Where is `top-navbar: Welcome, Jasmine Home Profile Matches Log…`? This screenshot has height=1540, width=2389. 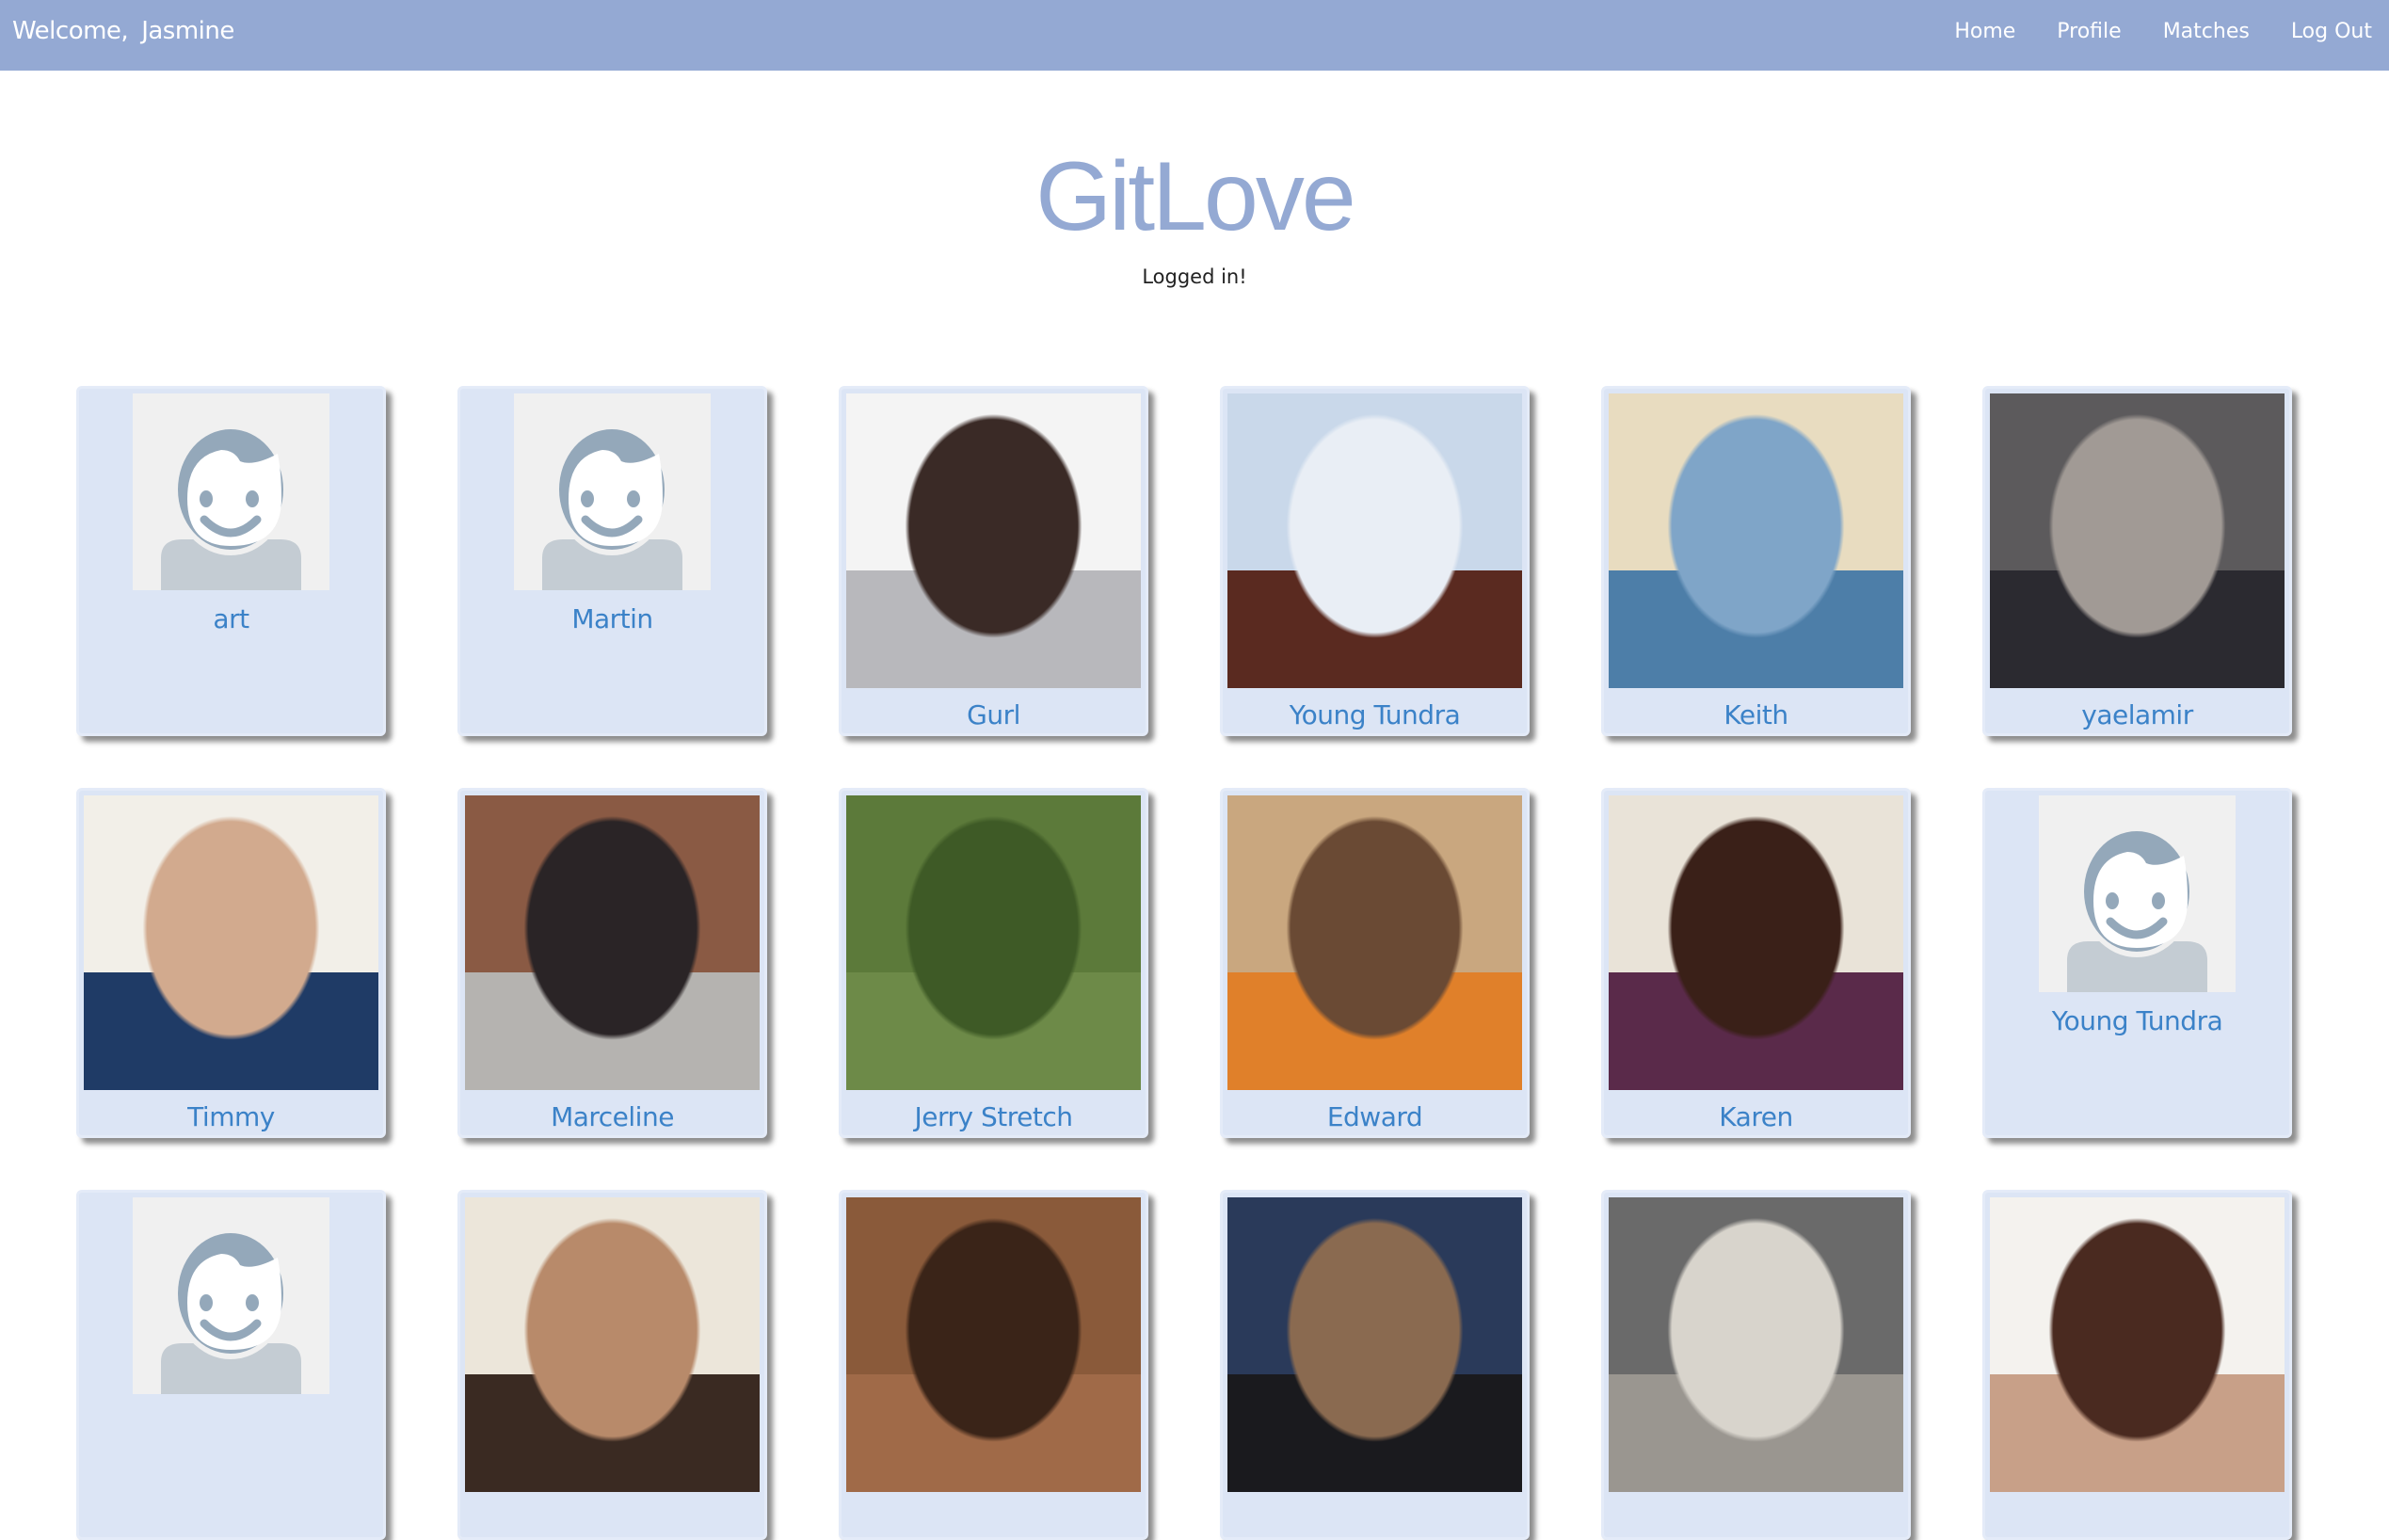 top-navbar: Welcome, Jasmine Home Profile Matches Log… is located at coordinates (1194, 35).